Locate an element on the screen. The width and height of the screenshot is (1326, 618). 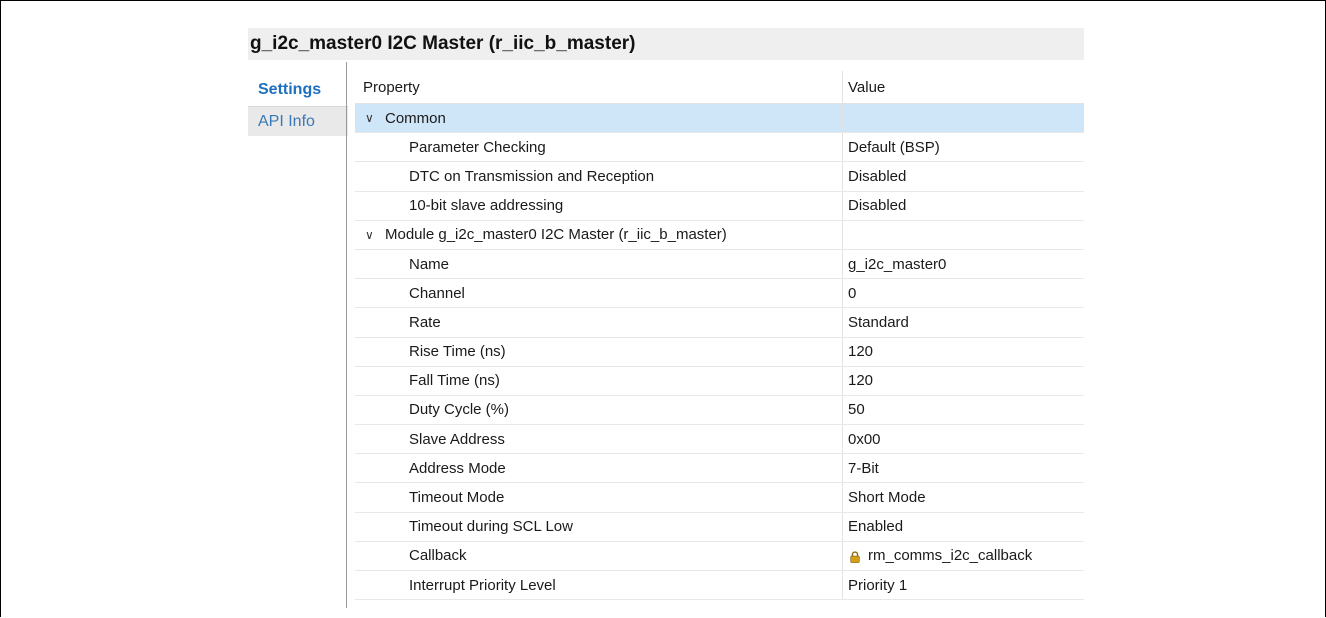
property-cell: Rate is located at coordinates (599, 322).